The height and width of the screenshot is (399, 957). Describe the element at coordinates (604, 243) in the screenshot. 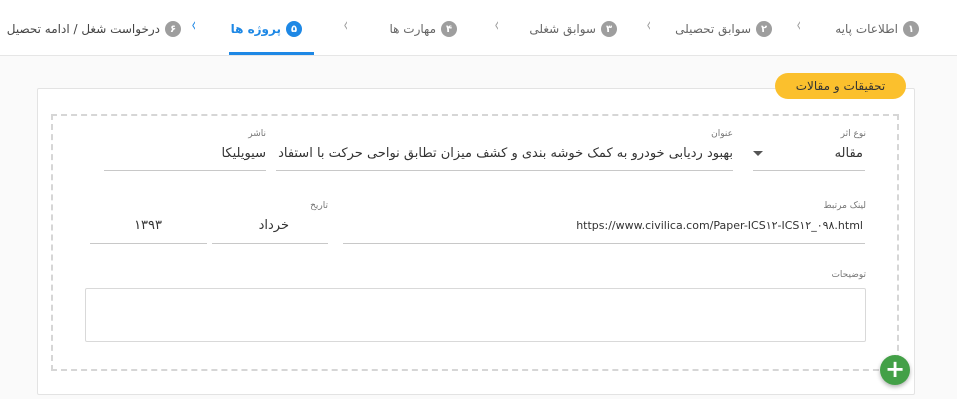

I see `link-underline` at that location.